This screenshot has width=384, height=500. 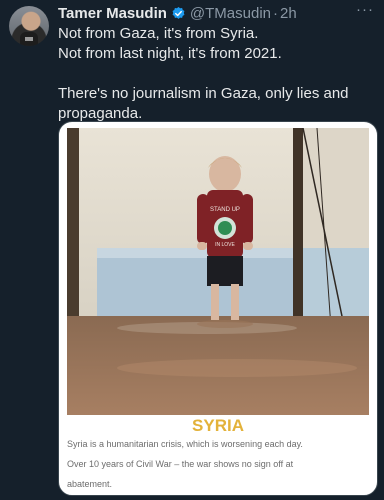 I want to click on verified-badge-icon, so click(x=178, y=12).